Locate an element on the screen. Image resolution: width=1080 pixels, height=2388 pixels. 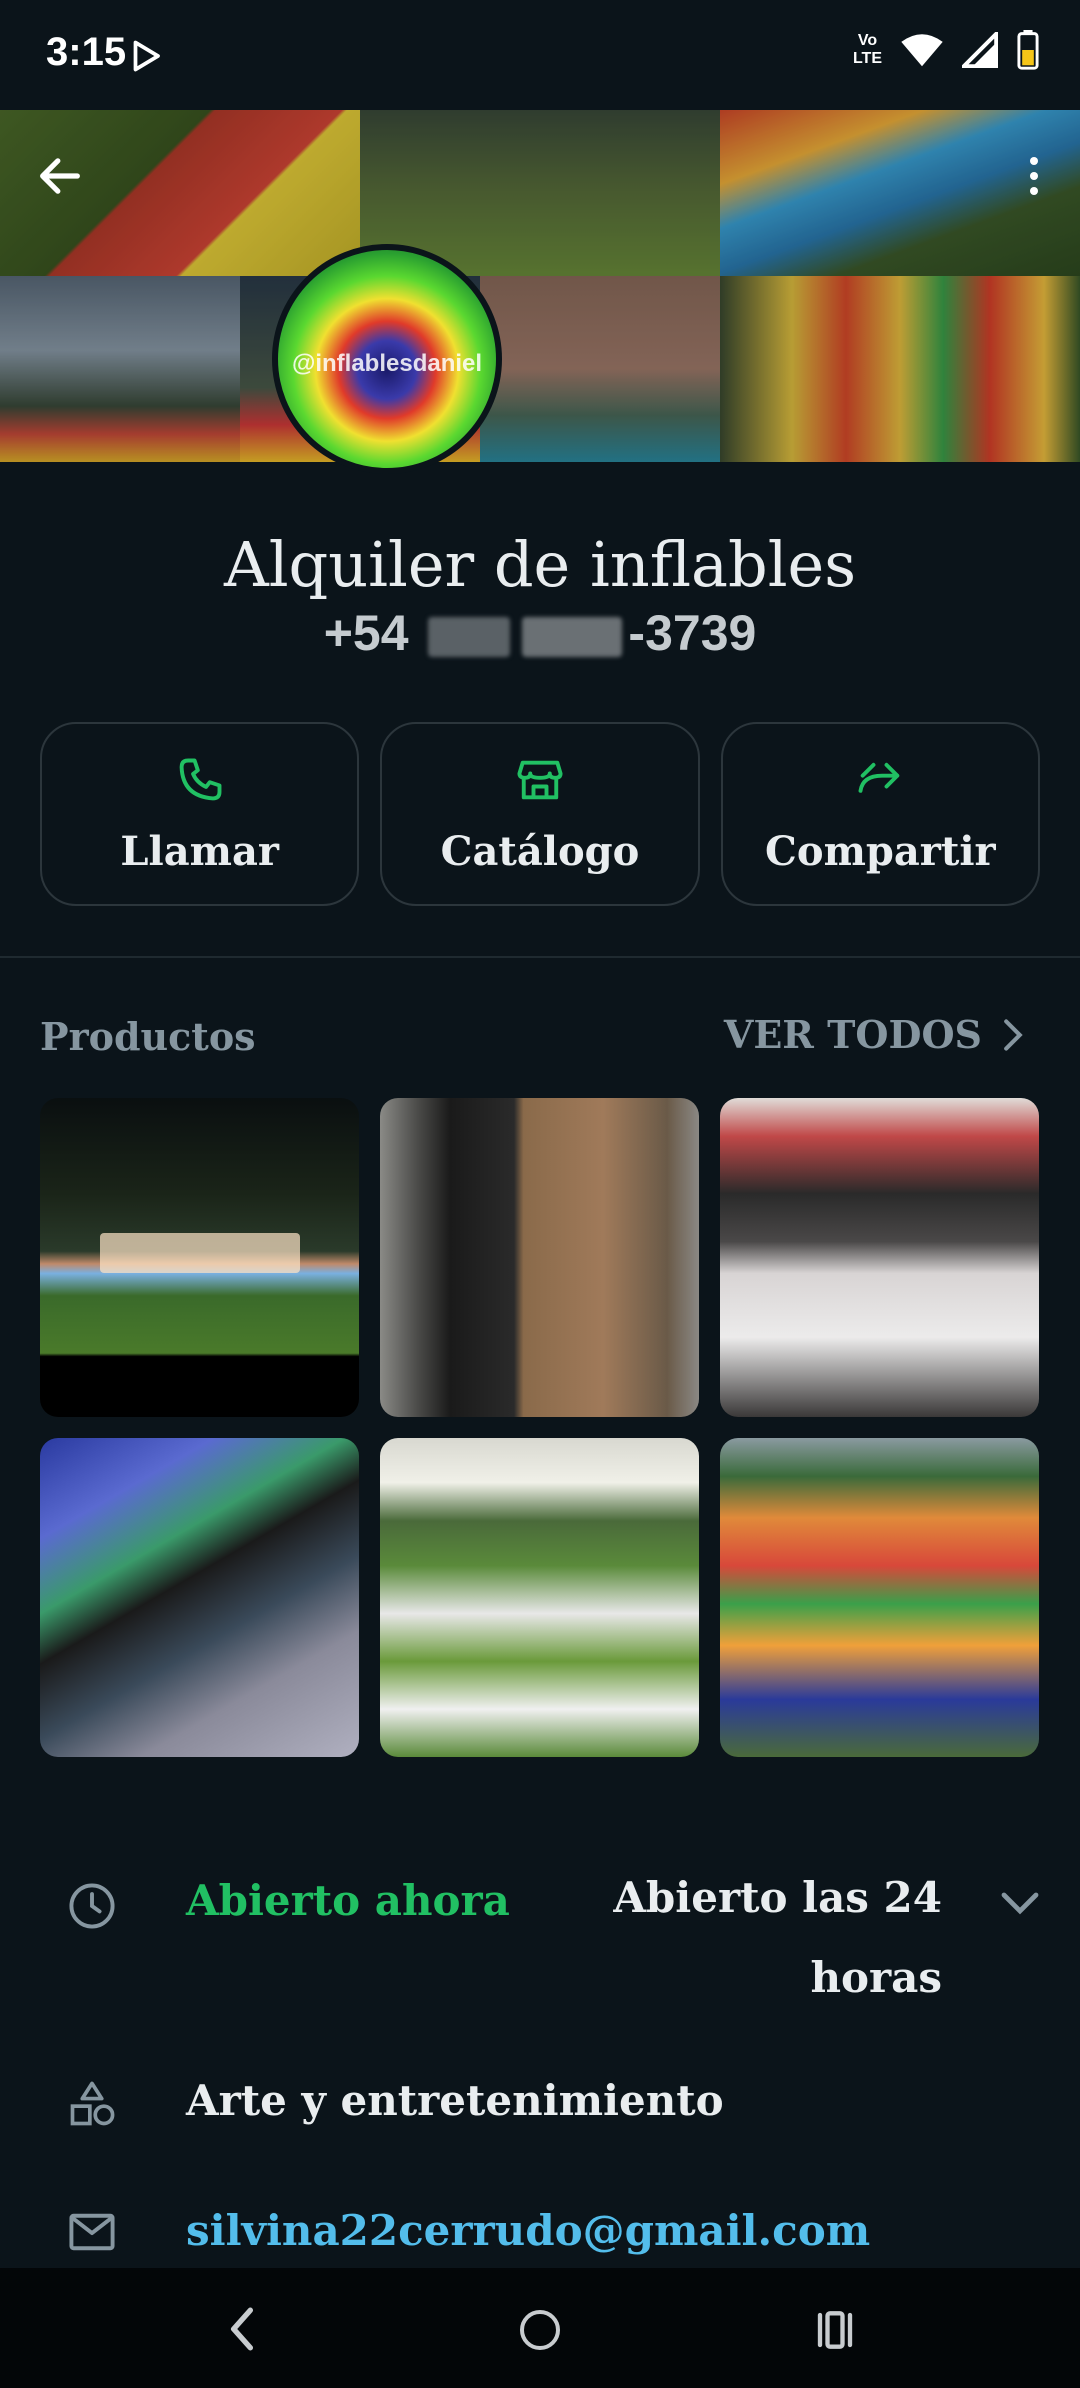
phone-icon is located at coordinates (200, 779).